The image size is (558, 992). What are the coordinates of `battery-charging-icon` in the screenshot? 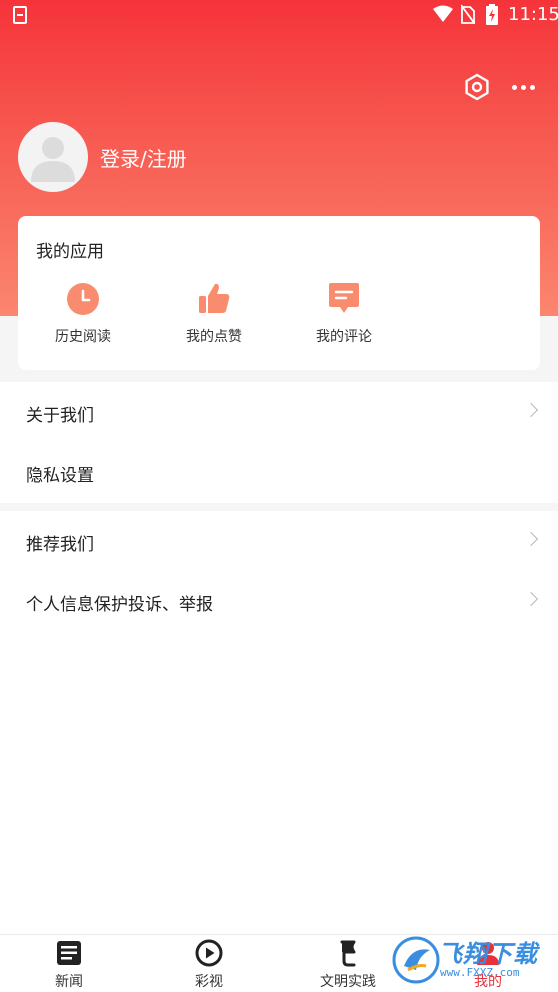 It's located at (492, 14).